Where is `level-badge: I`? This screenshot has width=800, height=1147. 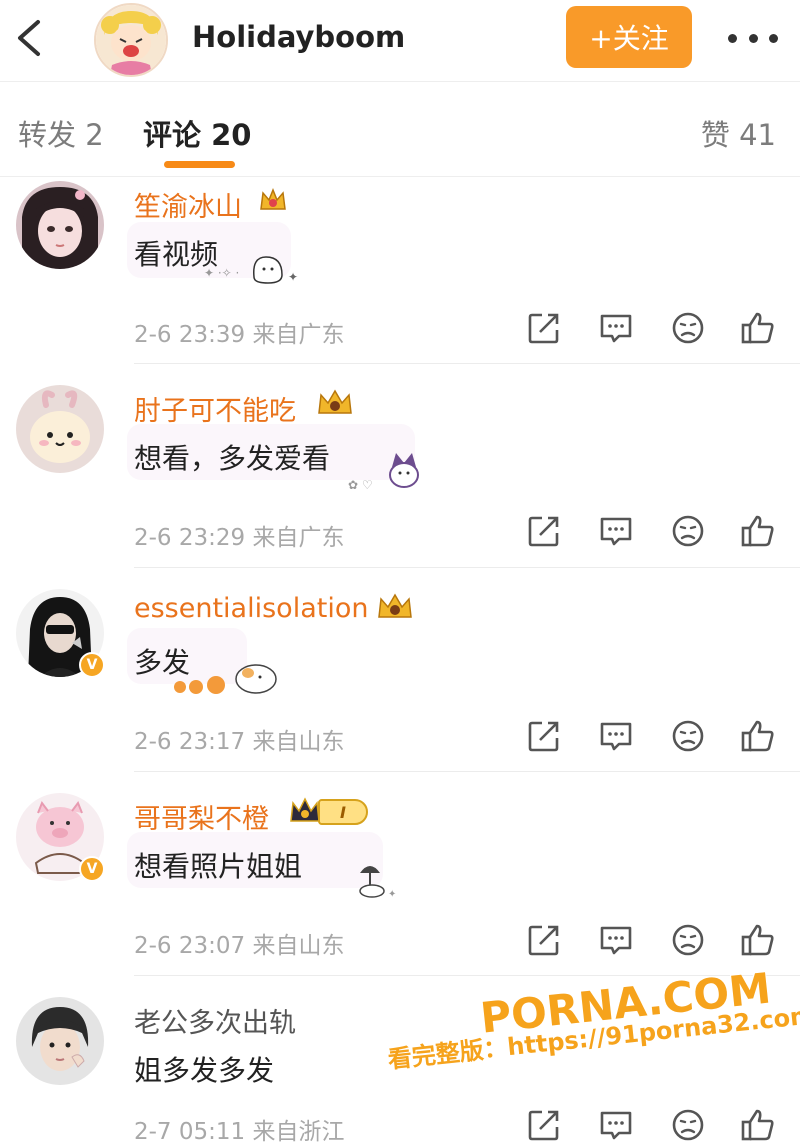 level-badge: I is located at coordinates (343, 812).